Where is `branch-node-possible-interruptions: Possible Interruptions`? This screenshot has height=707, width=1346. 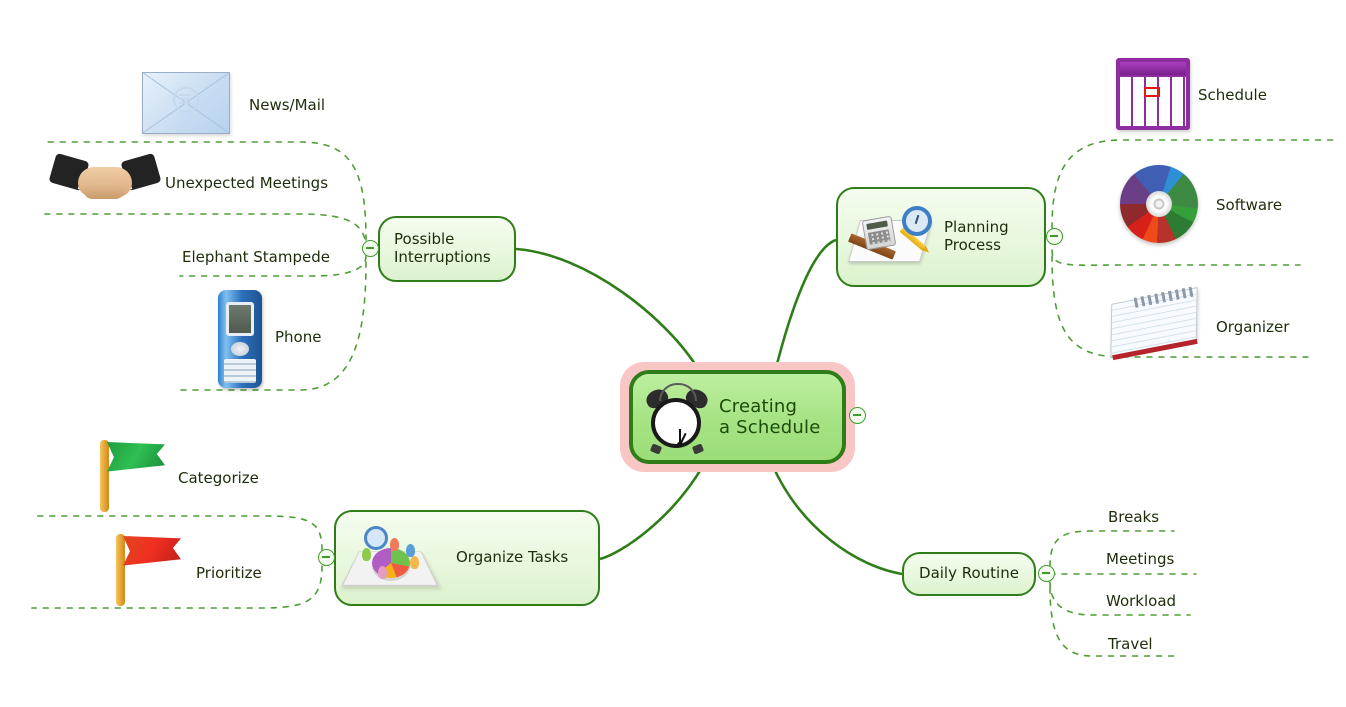
branch-node-possible-interruptions: Possible Interruptions is located at coordinates (447, 249).